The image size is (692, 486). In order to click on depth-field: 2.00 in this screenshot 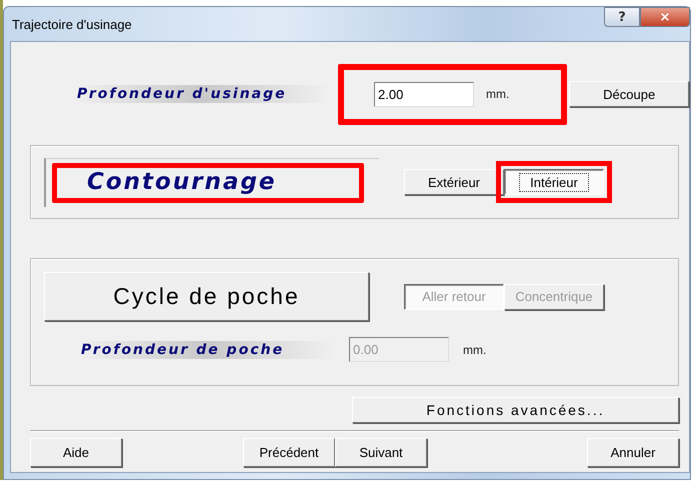, I will do `click(424, 94)`.